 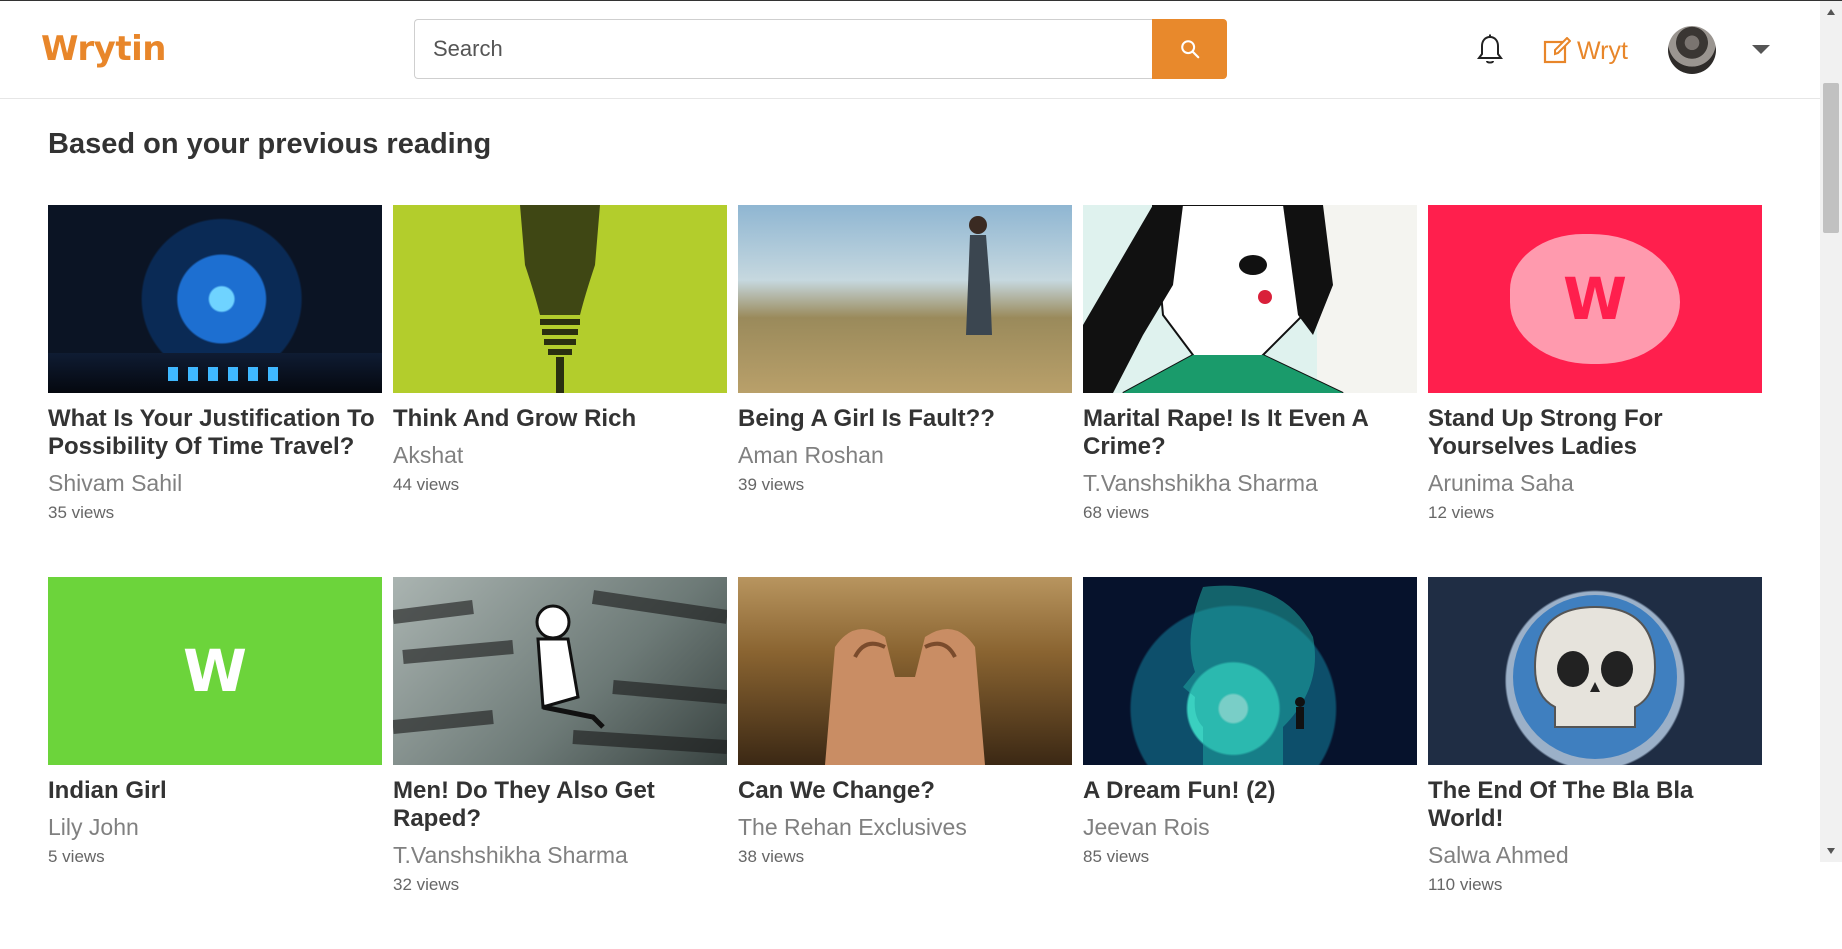 I want to click on card-title: A Dream Fun! (2), so click(x=1250, y=791).